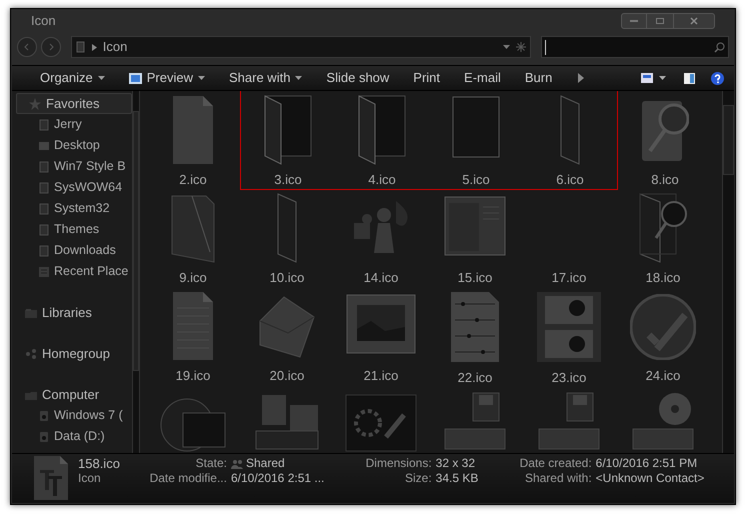 The image size is (750, 520). Describe the element at coordinates (50, 47) in the screenshot. I see `forward-button` at that location.